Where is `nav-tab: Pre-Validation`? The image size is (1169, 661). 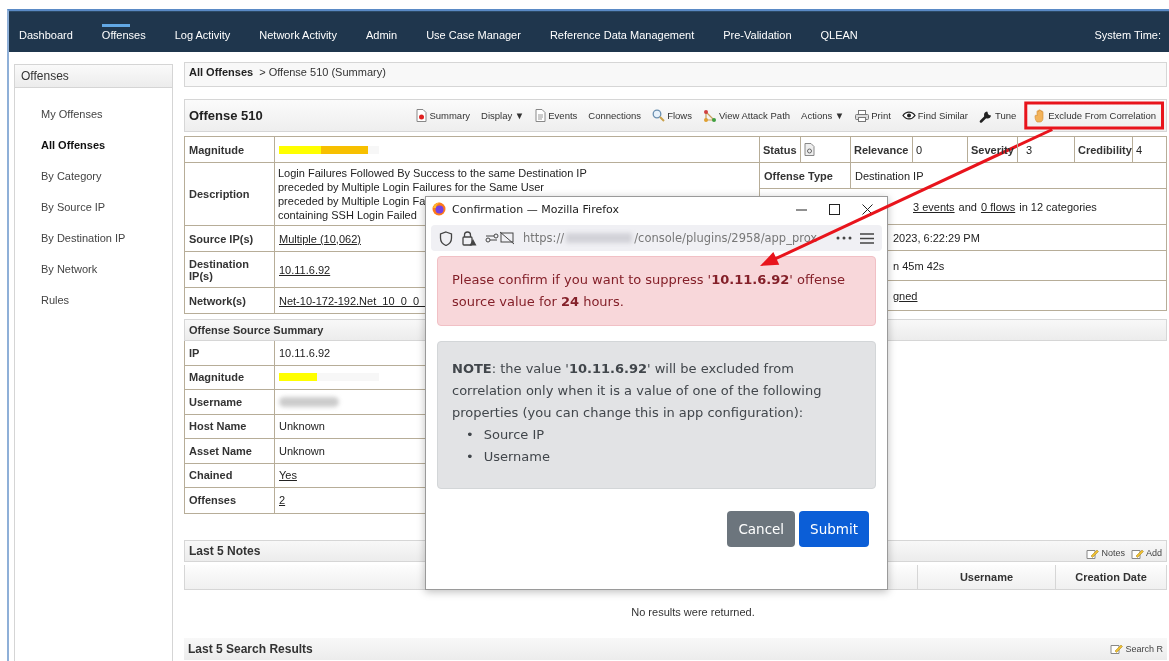
nav-tab: Pre-Validation is located at coordinates (767, 38).